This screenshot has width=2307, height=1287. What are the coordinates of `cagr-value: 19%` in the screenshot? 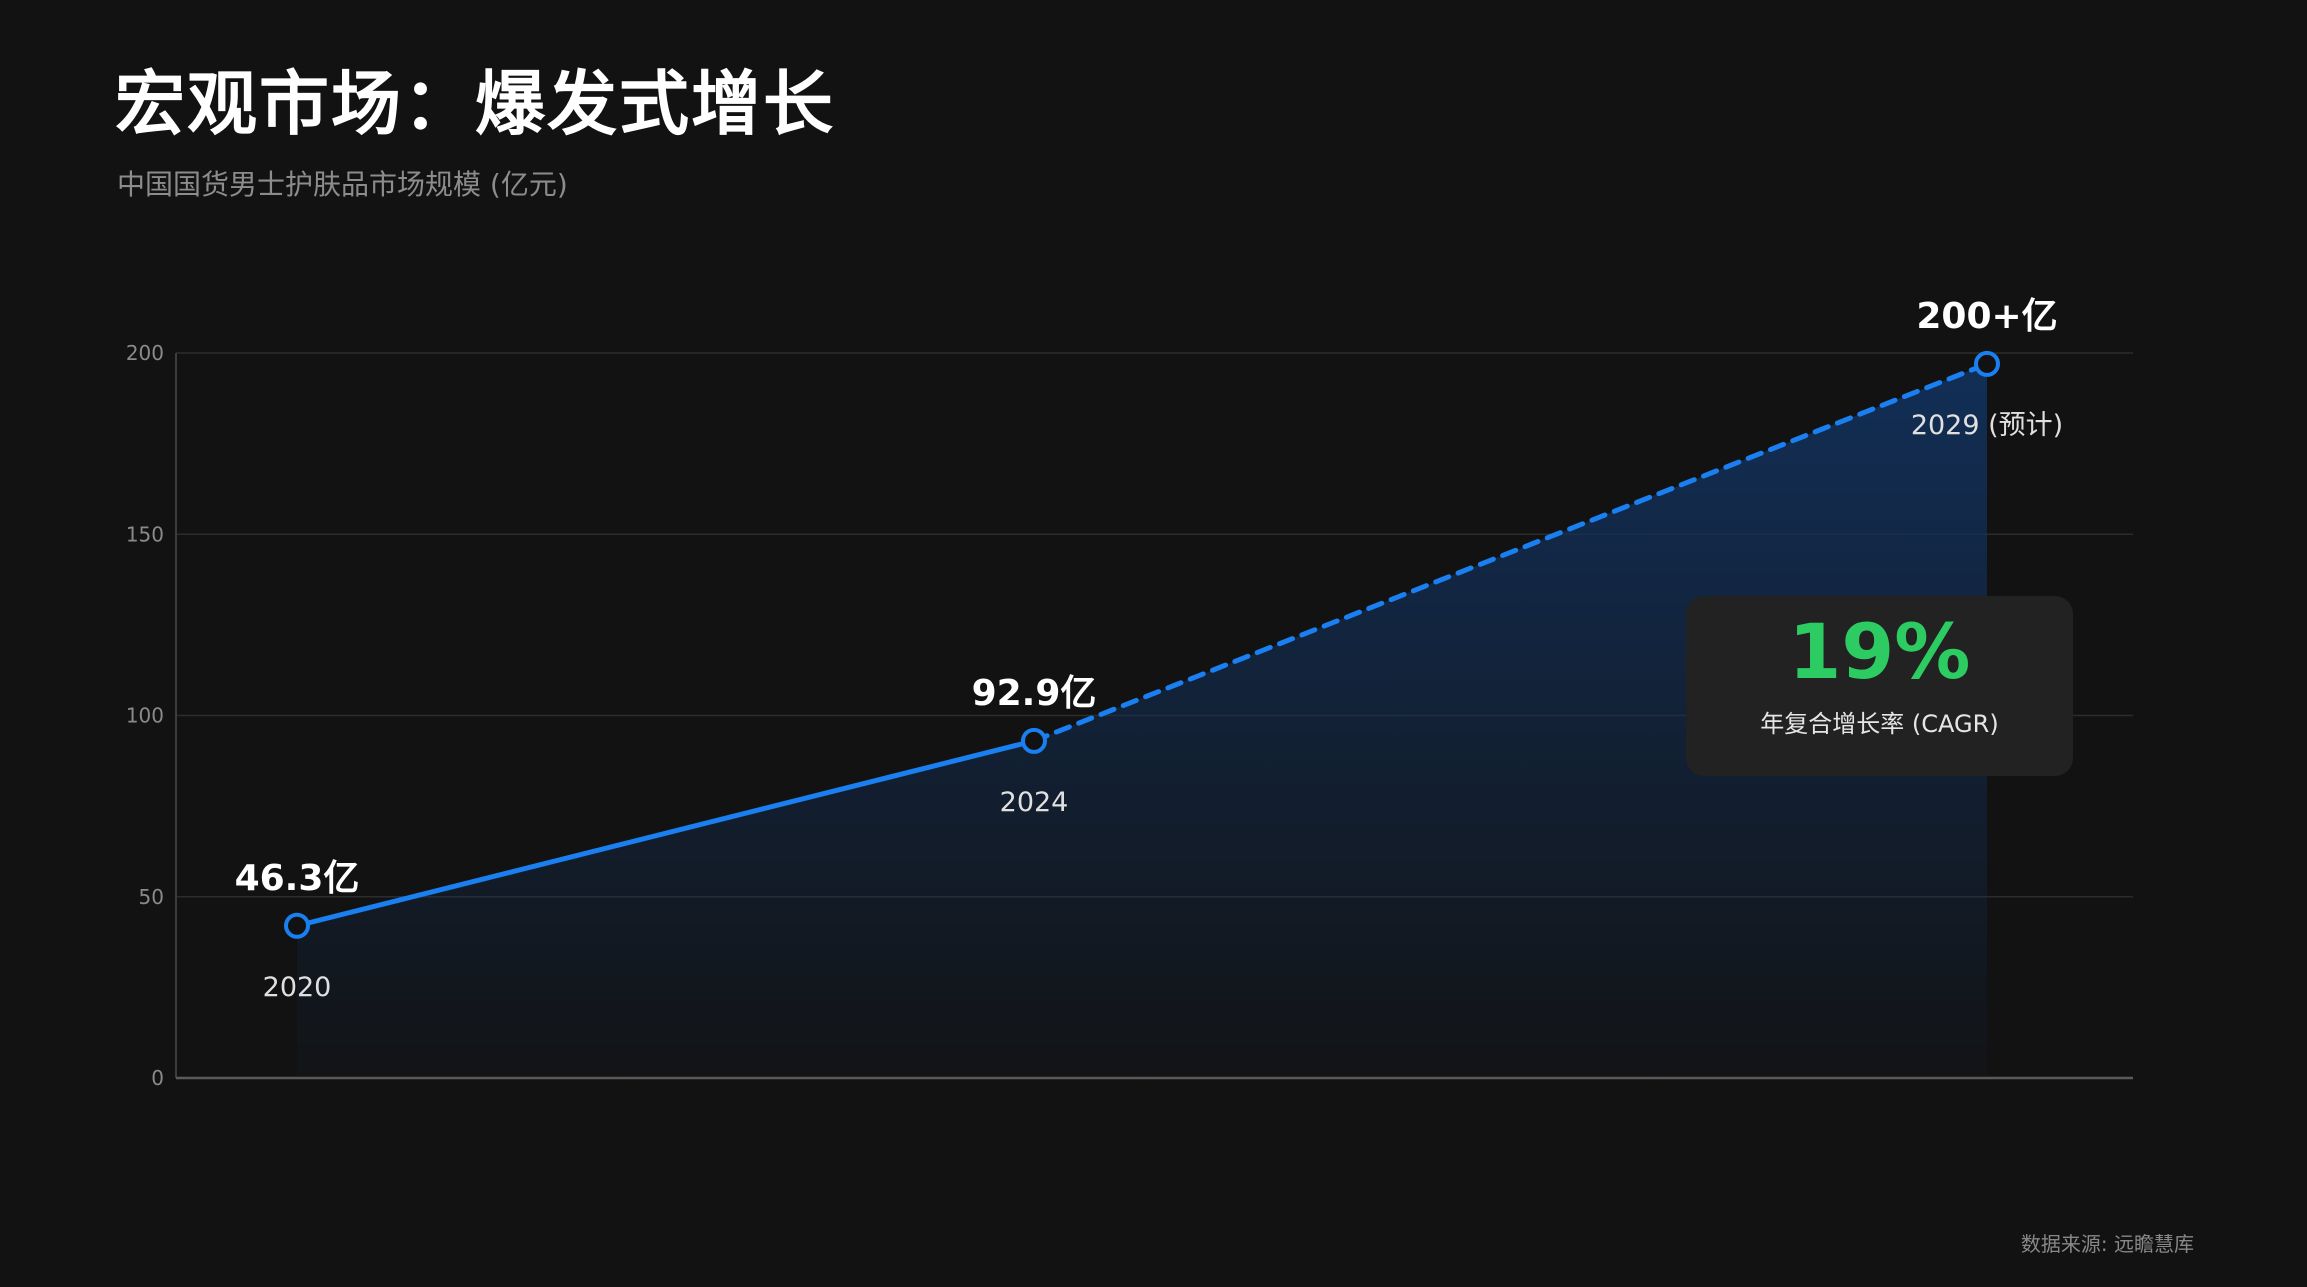 It's located at (1879, 651).